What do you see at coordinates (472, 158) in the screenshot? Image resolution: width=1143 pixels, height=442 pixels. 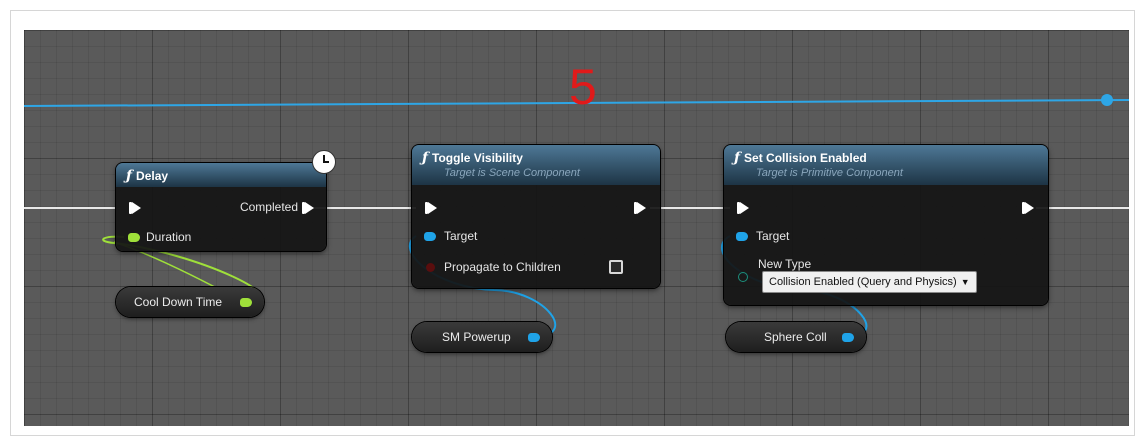 I see `toggle-visibility-title: ƒ Toggle Visibility` at bounding box center [472, 158].